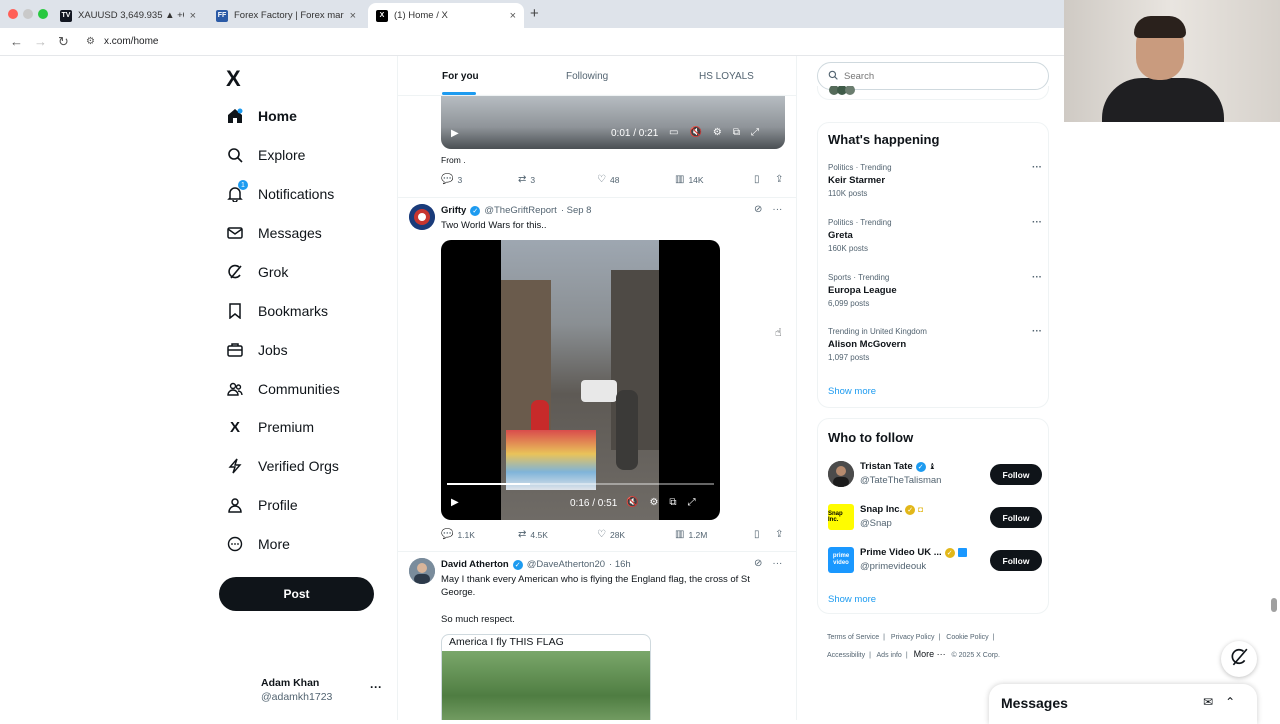 Image resolution: width=1280 pixels, height=724 pixels. Describe the element at coordinates (451, 179) in the screenshot. I see `reply-button: 💬 3` at that location.